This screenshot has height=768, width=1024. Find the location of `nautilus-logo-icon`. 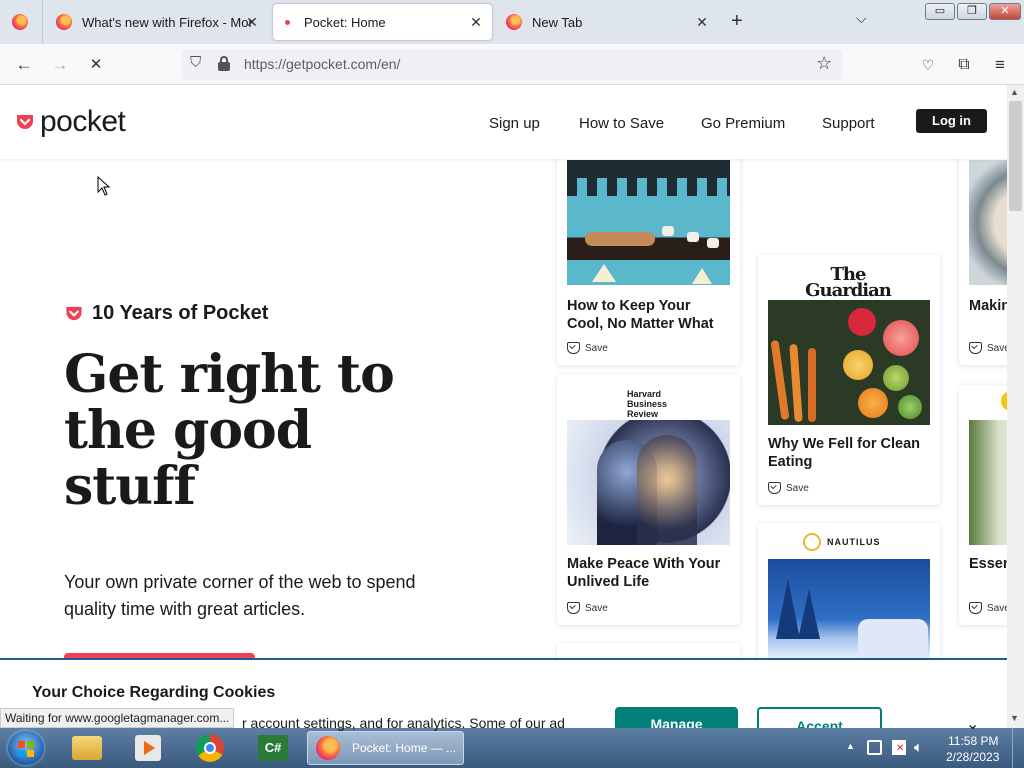

nautilus-logo-icon is located at coordinates (812, 542).